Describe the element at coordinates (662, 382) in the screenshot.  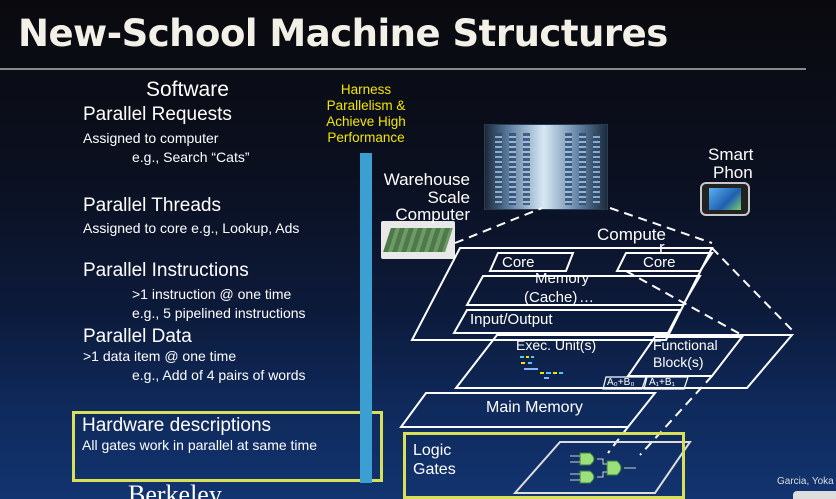
I see `a1b1-label: A₁+B₁` at that location.